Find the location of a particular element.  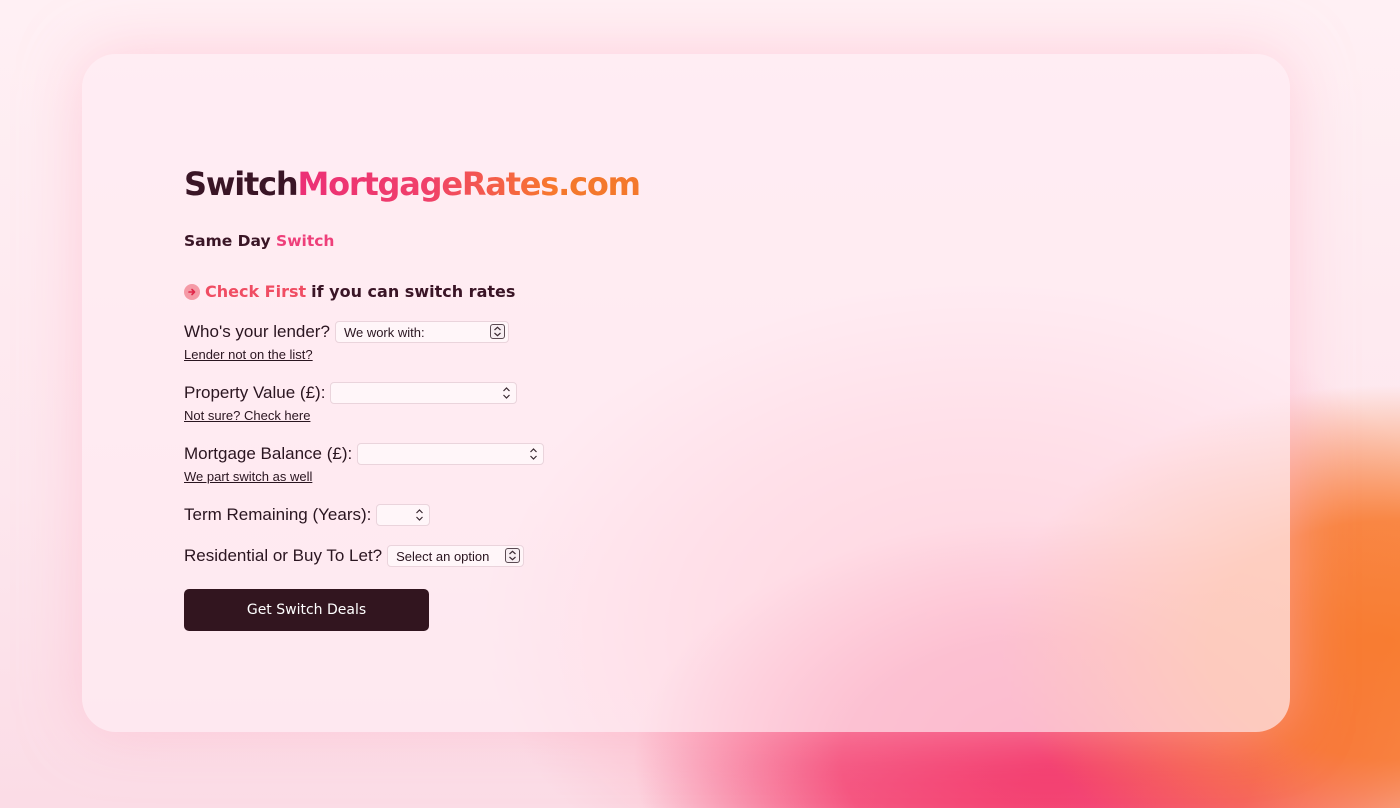

check-first-heading: Check First if you can switch rates is located at coordinates (484, 292).